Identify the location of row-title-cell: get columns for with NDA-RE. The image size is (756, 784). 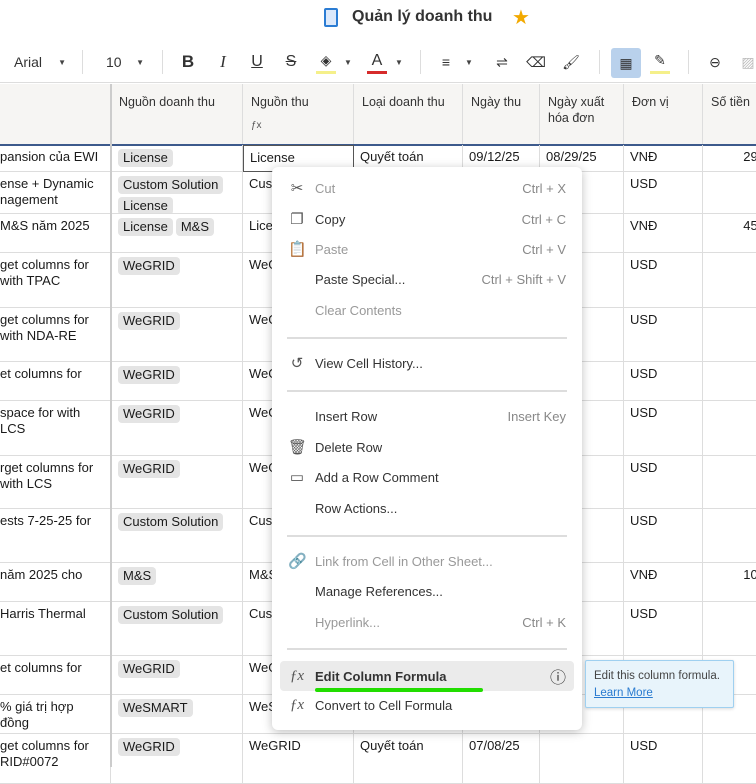
(55, 335).